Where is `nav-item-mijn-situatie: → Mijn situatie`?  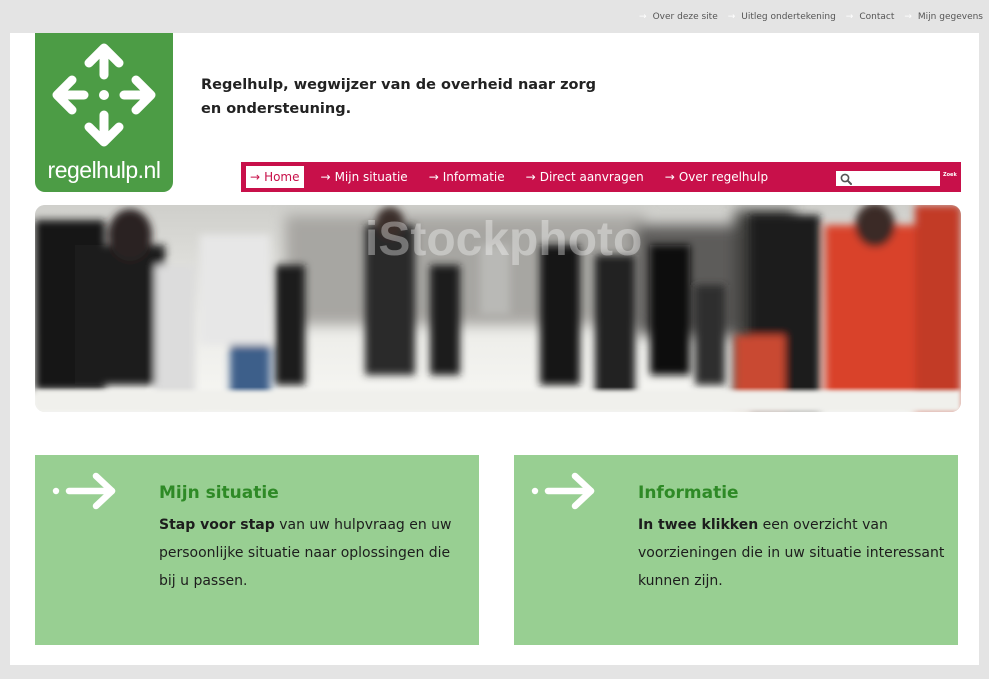 nav-item-mijn-situatie: → Mijn situatie is located at coordinates (364, 177).